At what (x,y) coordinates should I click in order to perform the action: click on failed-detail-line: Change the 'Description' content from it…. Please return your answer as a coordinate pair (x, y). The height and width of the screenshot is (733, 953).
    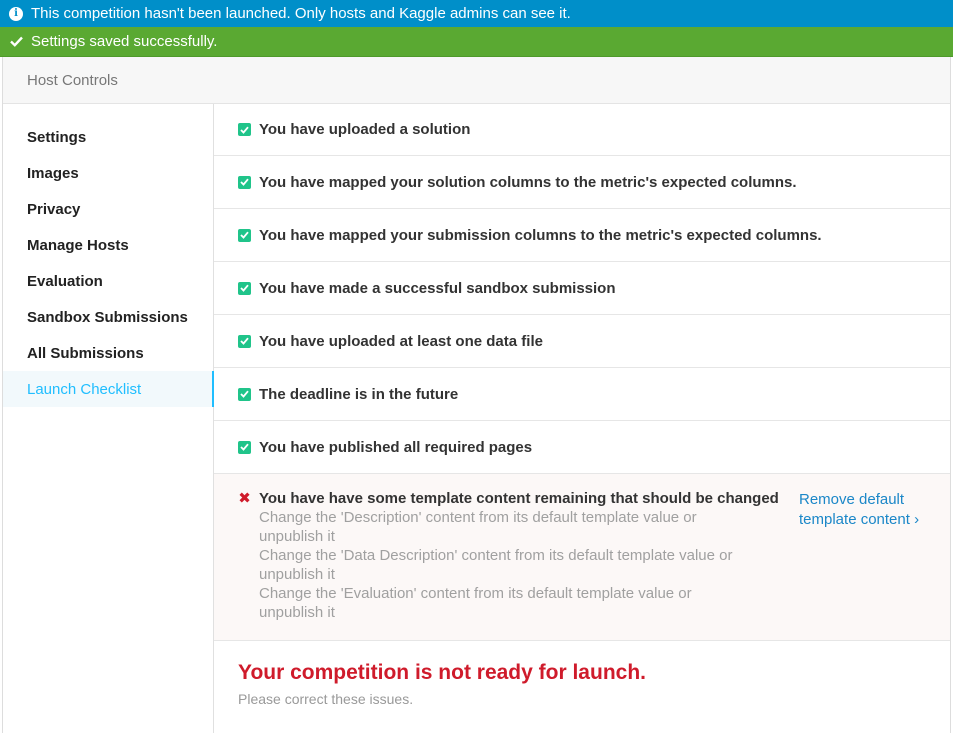
    Looking at the image, I should click on (478, 527).